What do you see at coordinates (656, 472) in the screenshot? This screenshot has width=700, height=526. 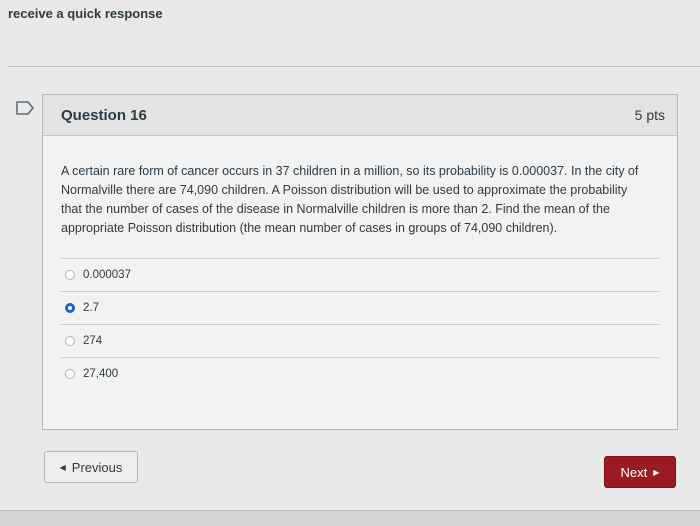 I see `triangle-right-icon: ▶` at bounding box center [656, 472].